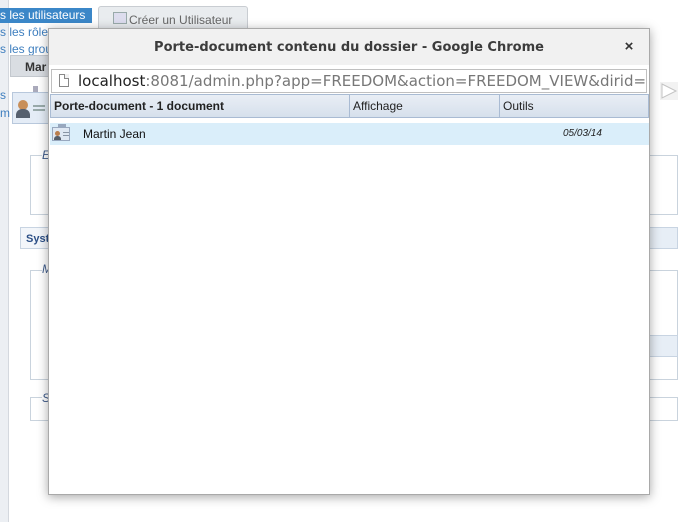 This screenshot has height=522, width=678. Describe the element at coordinates (669, 91) in the screenshot. I see `collapse-arrow-icon` at that location.